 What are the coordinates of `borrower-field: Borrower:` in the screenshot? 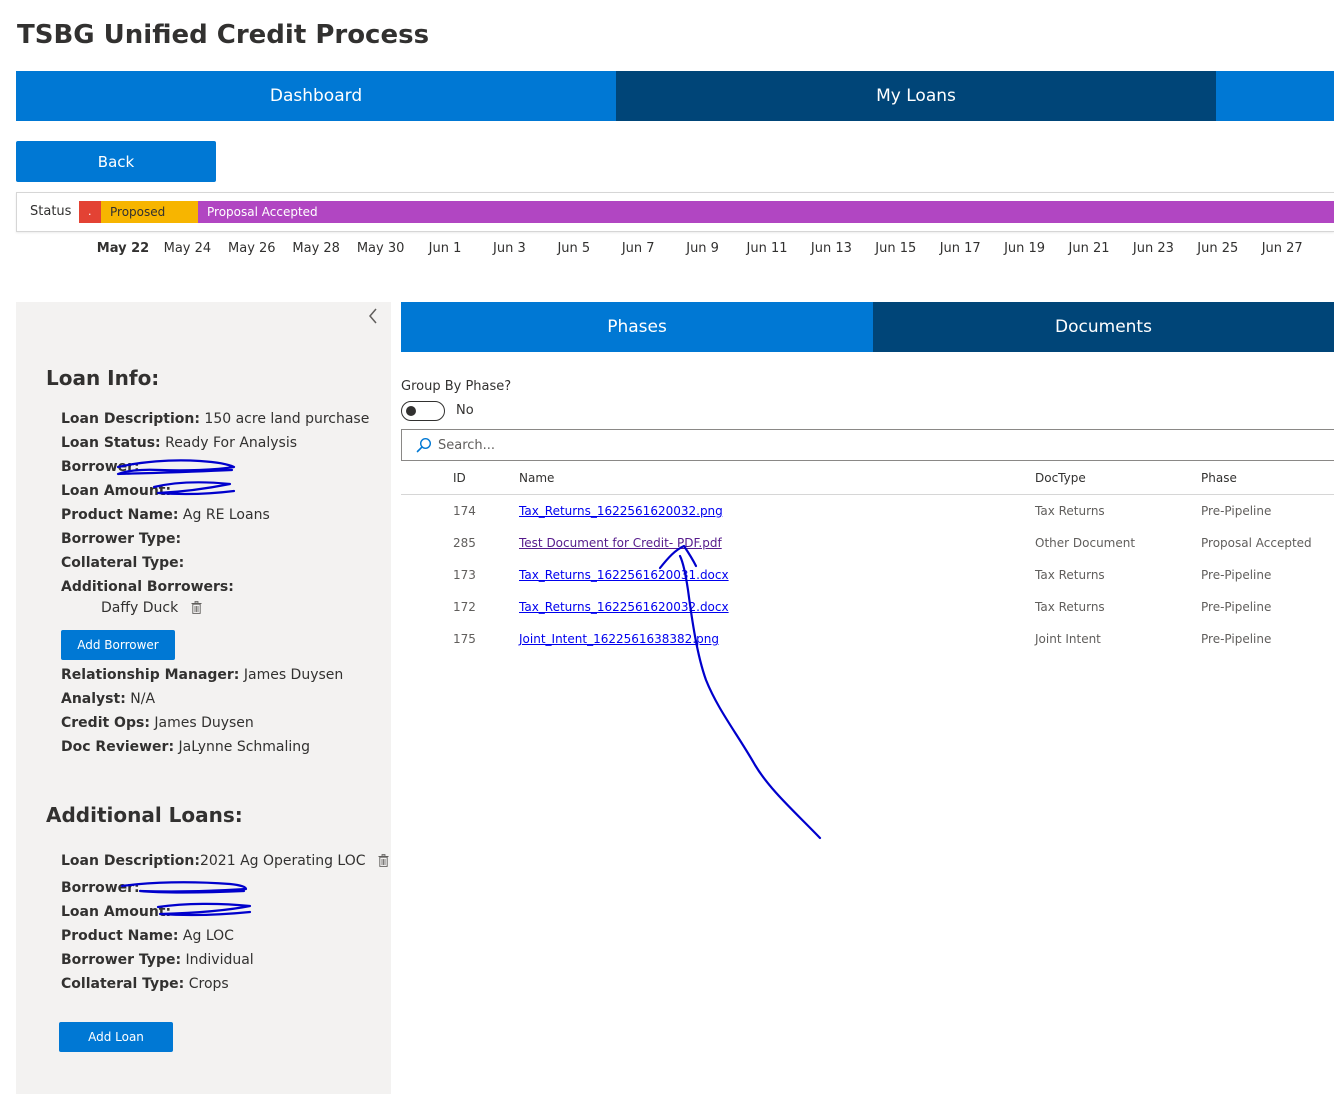 It's located at (100, 467).